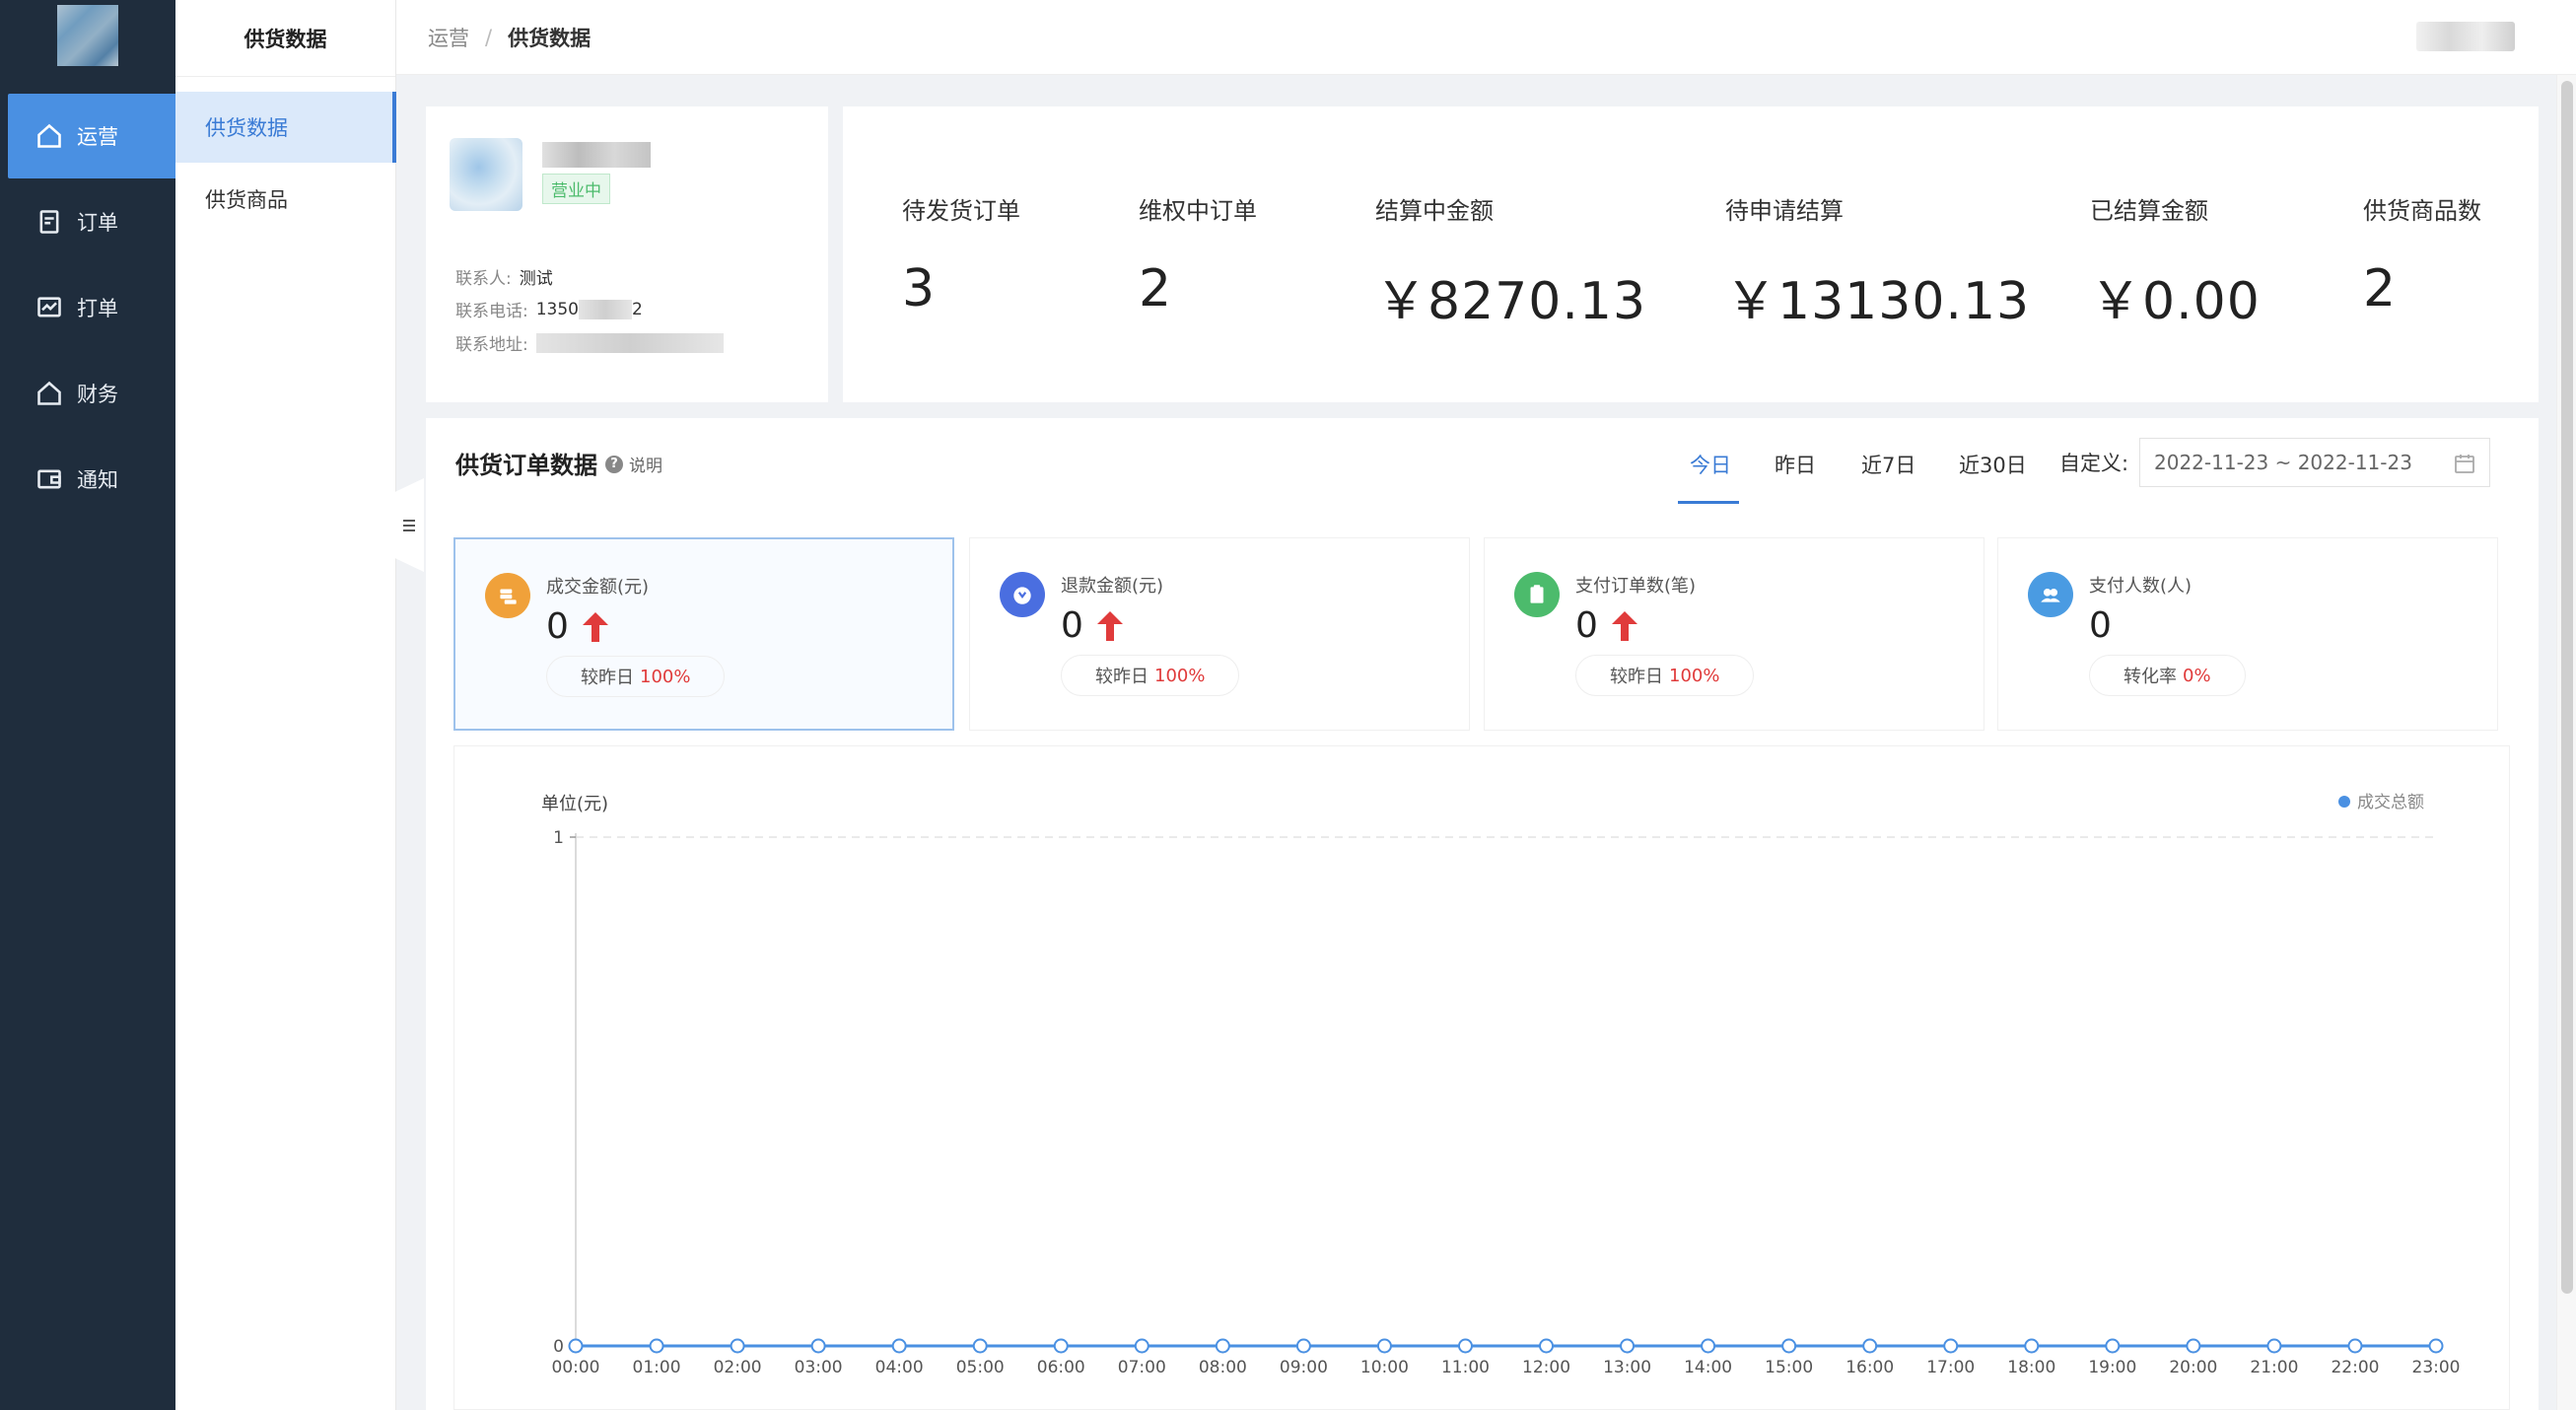 The height and width of the screenshot is (1410, 2576). What do you see at coordinates (2274, 1368) in the screenshot?
I see `x-tick-label: 21:00` at bounding box center [2274, 1368].